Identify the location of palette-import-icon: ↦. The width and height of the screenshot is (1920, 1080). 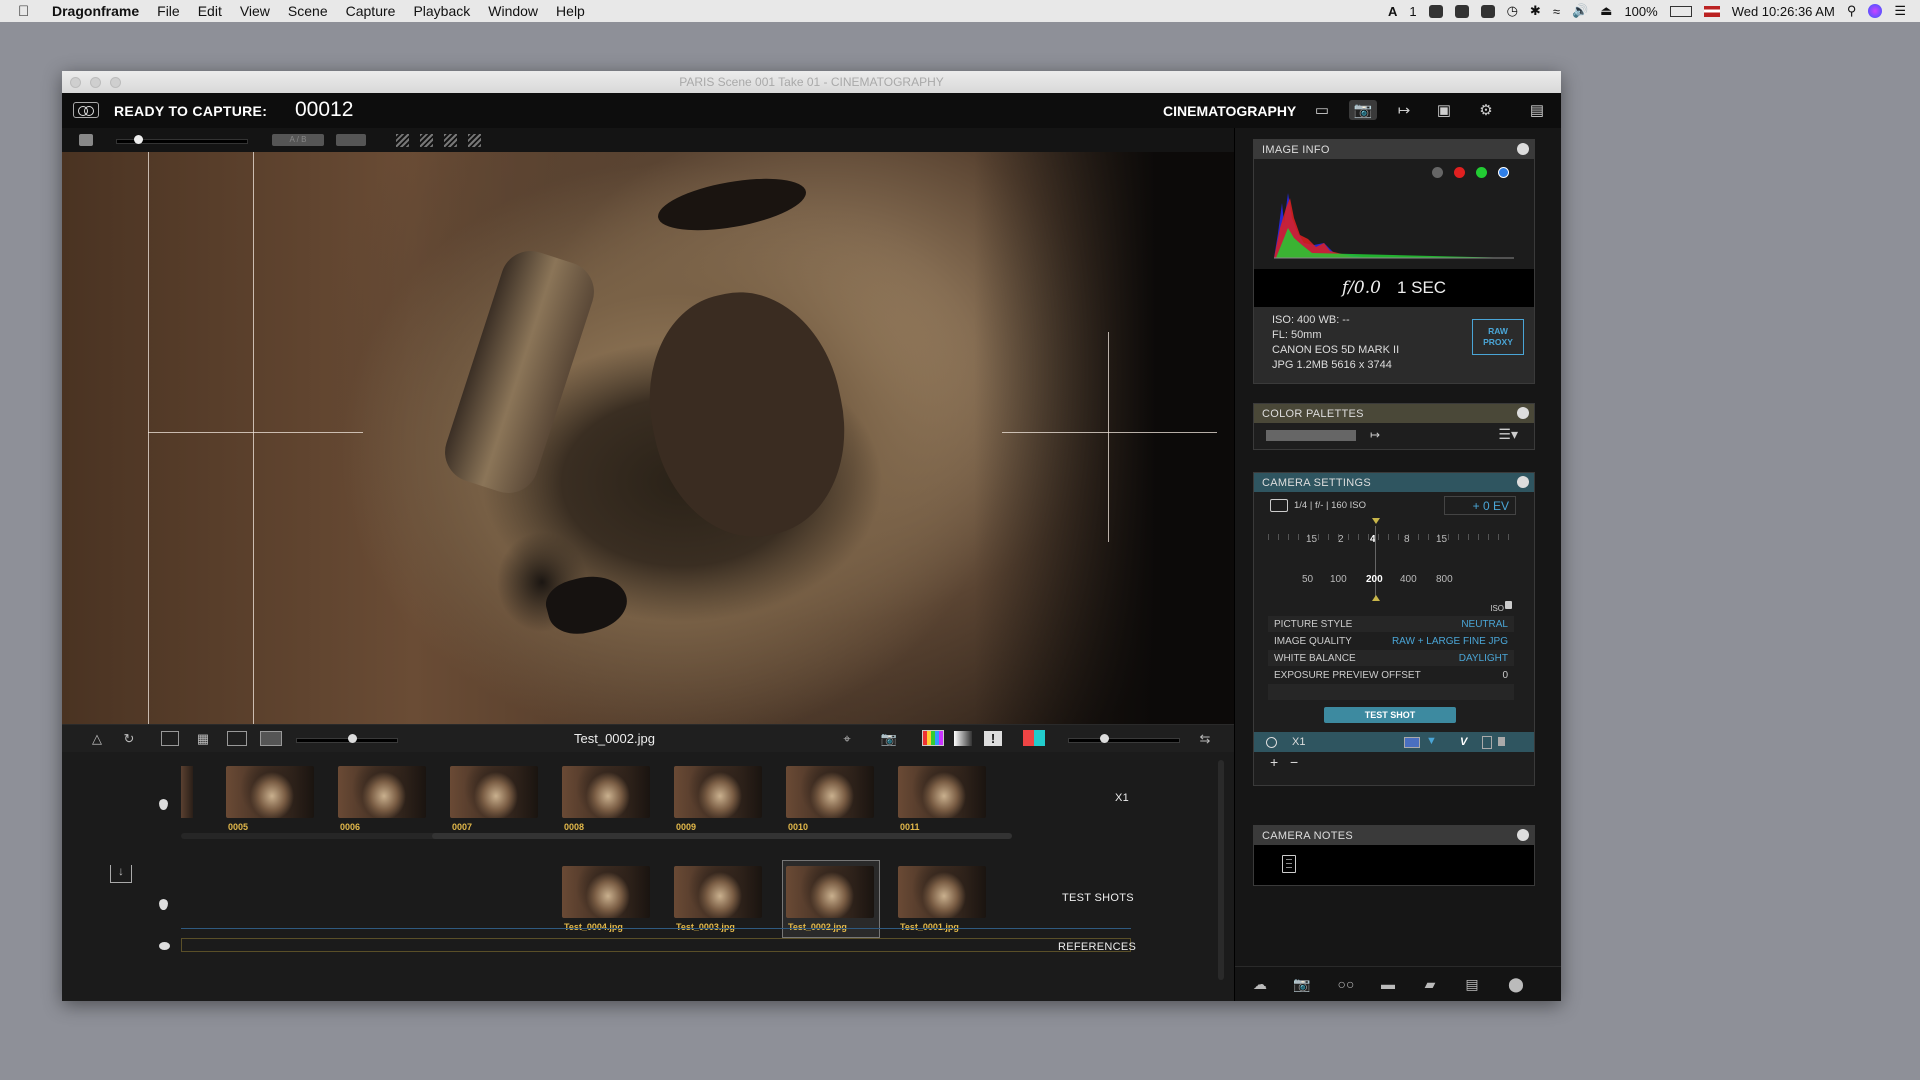
(1375, 435).